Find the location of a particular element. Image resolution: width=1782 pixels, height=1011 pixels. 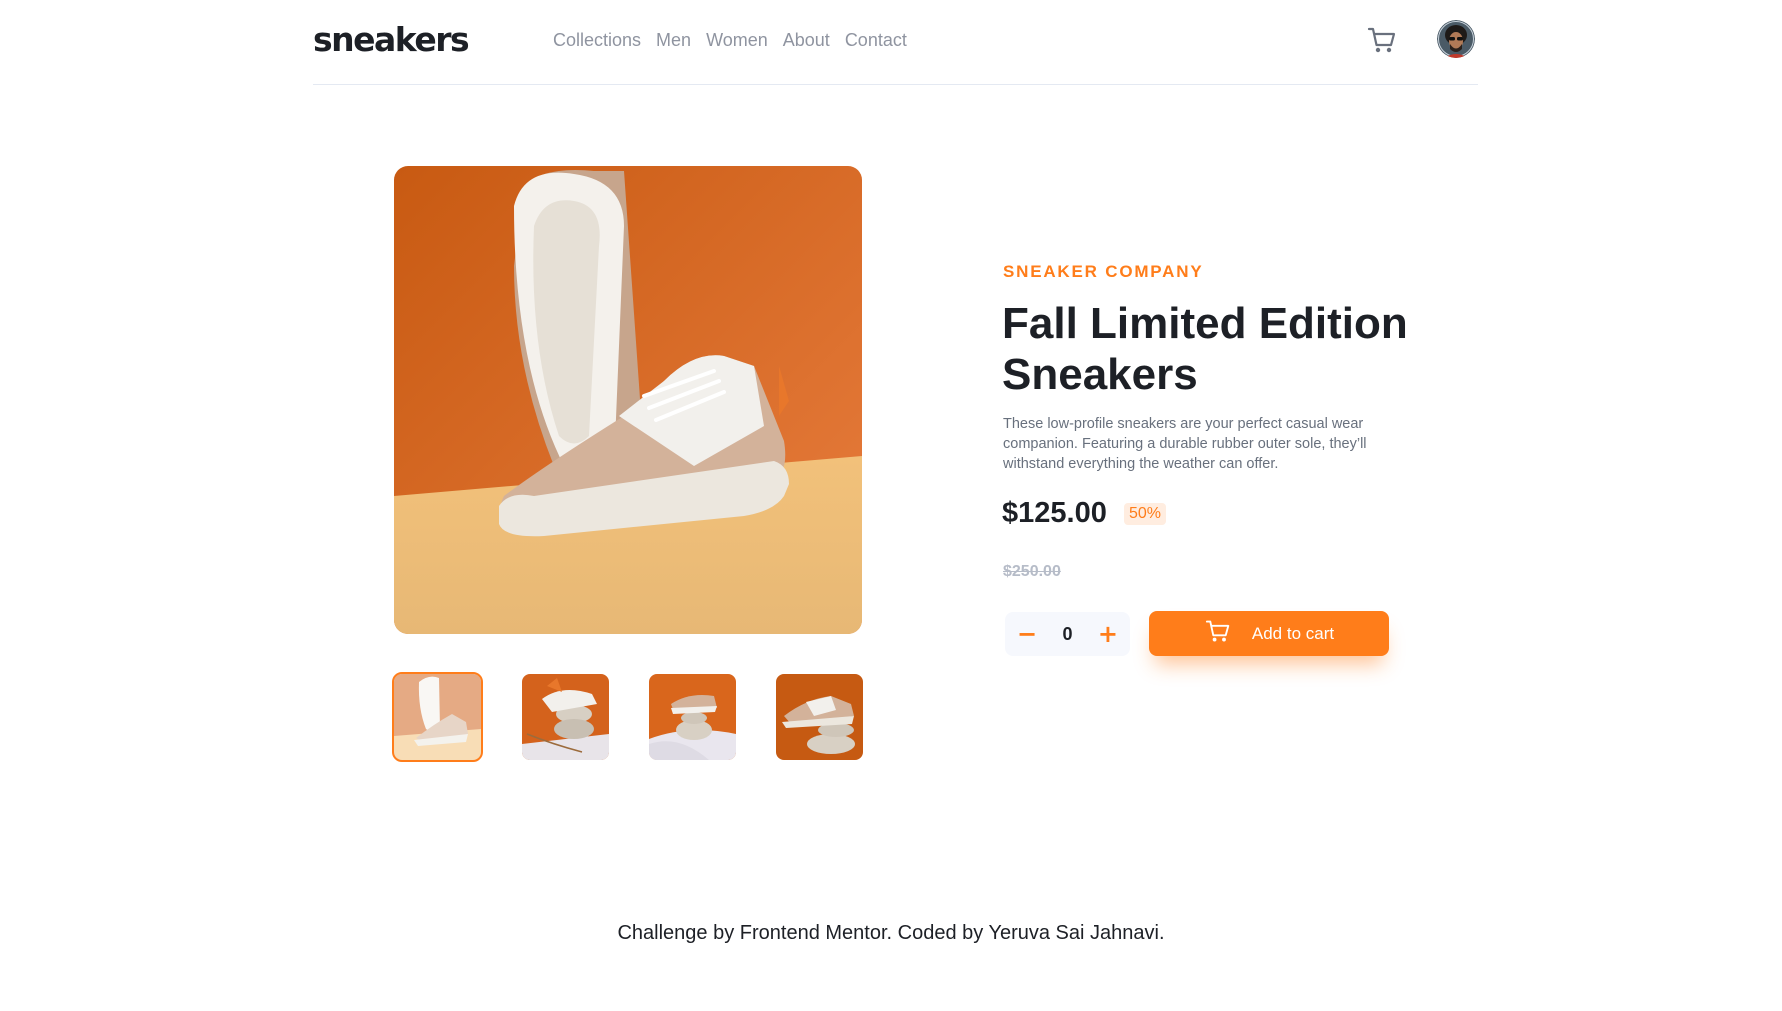

add-to-cart-button: Add to cart is located at coordinates (1269, 633).